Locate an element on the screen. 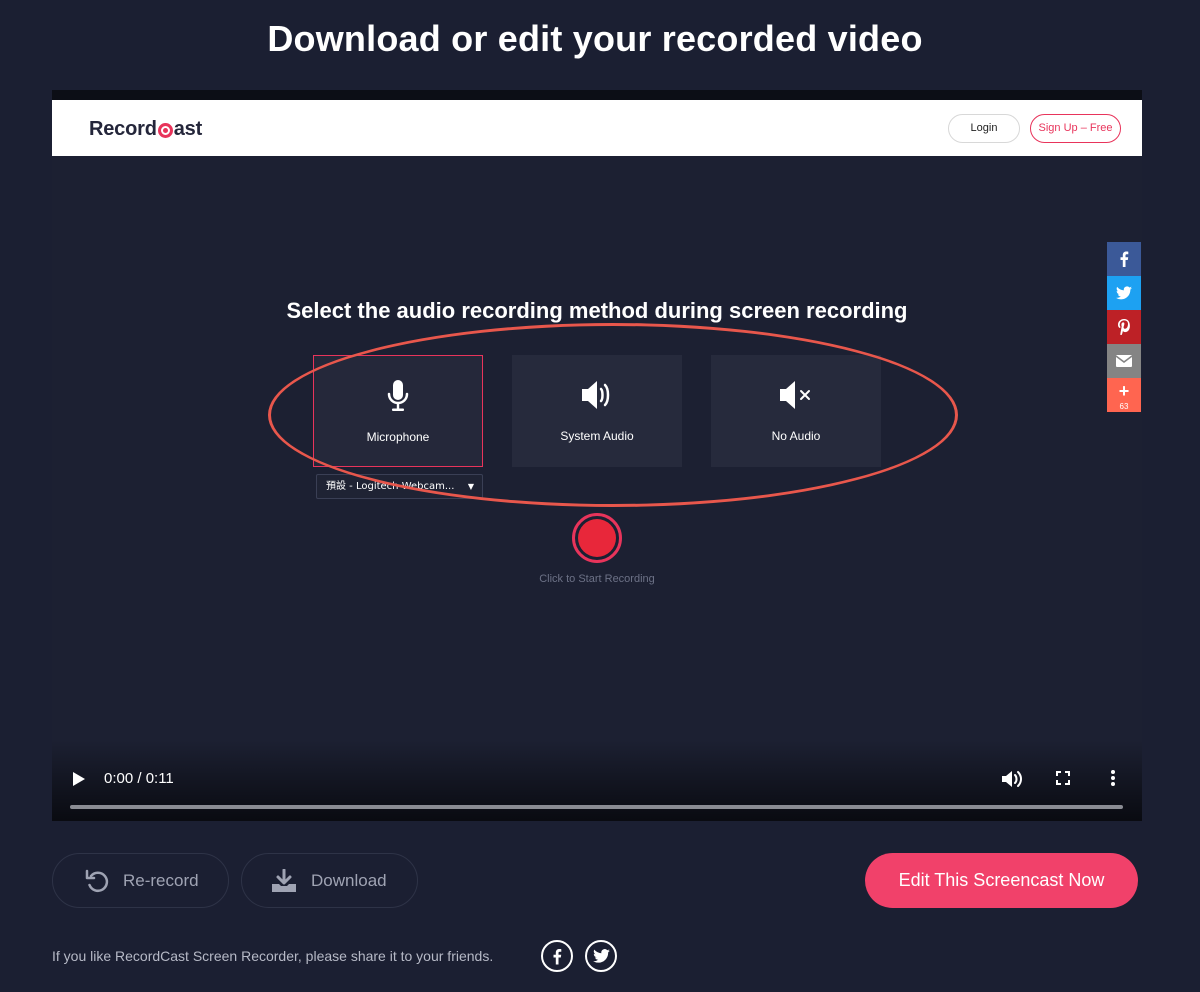 This screenshot has height=992, width=1200. signup-button: Sign Up – Free is located at coordinates (1075, 128).